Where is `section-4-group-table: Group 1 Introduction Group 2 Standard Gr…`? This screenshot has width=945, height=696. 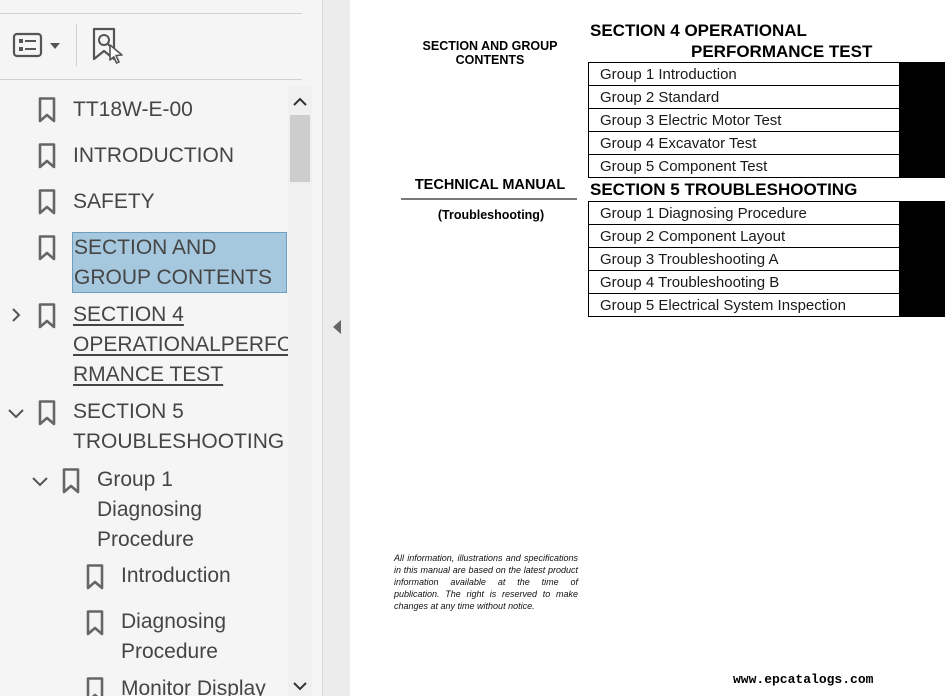 section-4-group-table: Group 1 Introduction Group 2 Standard Gr… is located at coordinates (744, 120).